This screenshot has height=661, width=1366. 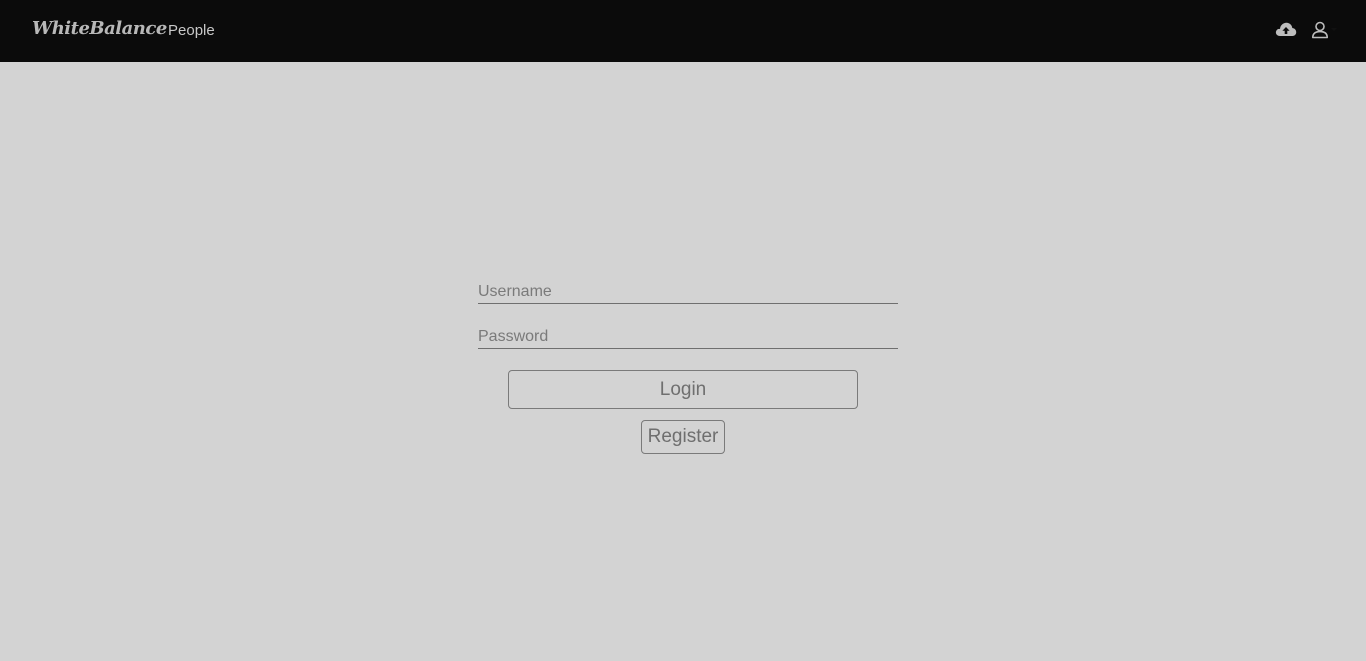 I want to click on cloud-upload-icon, so click(x=1286, y=30).